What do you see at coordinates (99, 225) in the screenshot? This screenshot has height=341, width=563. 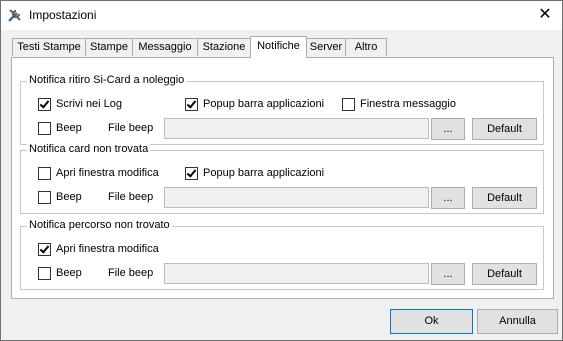 I see `group-title: Notifica percorso non trovato` at bounding box center [99, 225].